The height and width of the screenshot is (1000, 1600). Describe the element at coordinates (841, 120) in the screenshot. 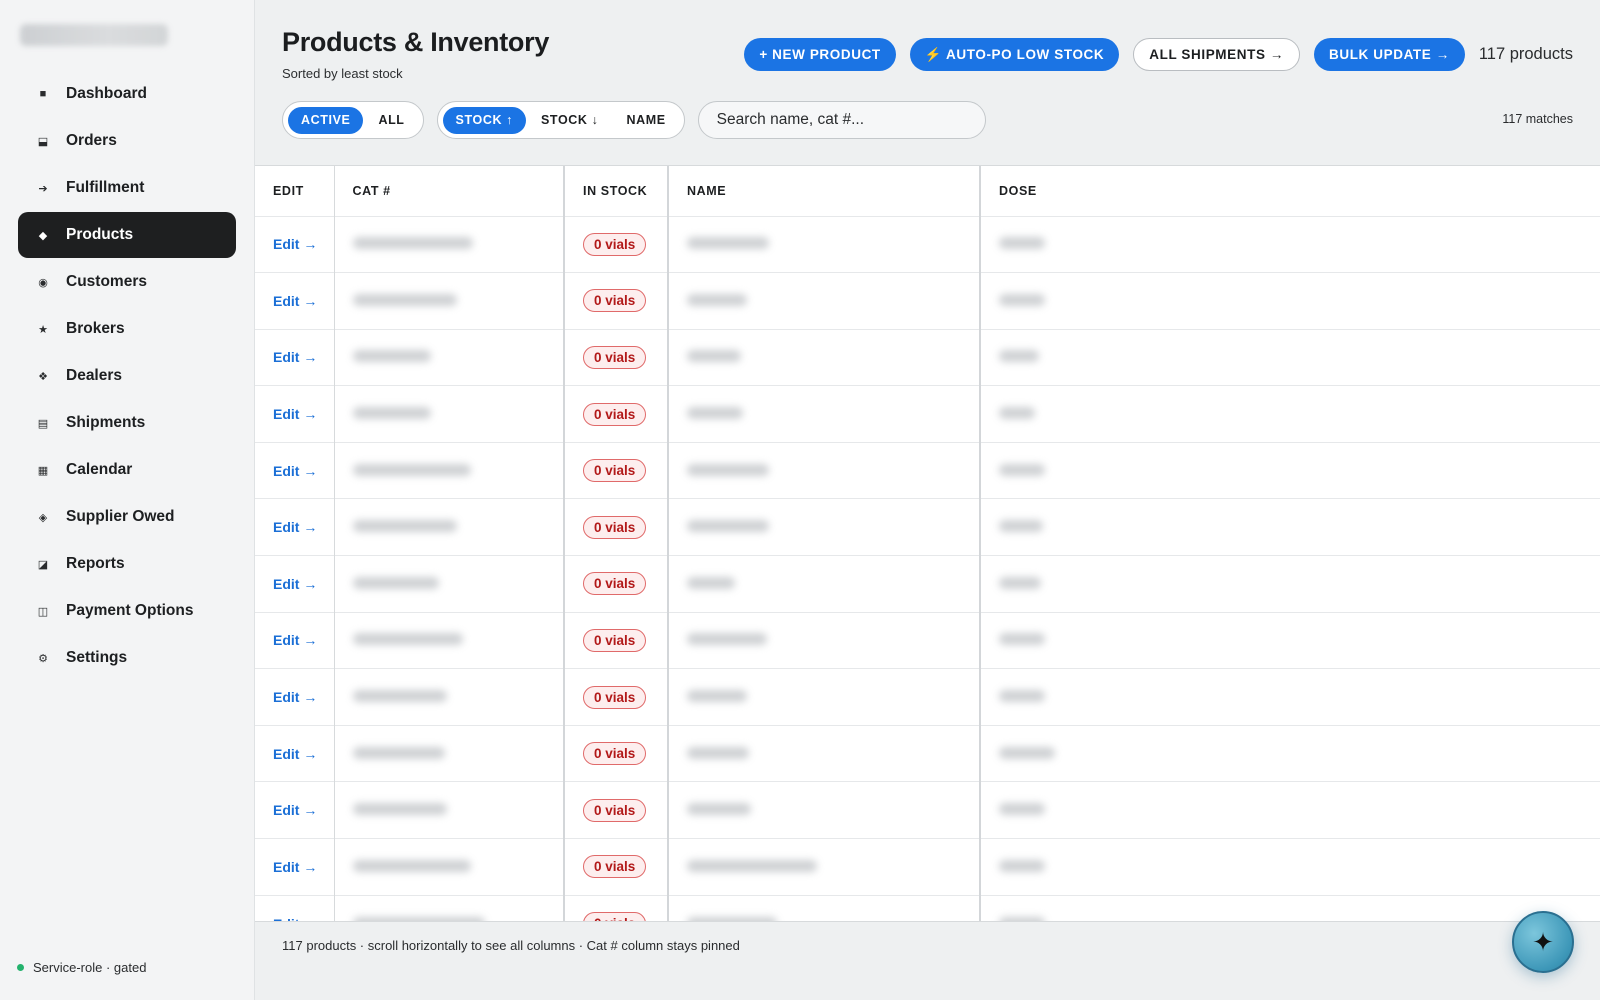

I see `search-input` at that location.